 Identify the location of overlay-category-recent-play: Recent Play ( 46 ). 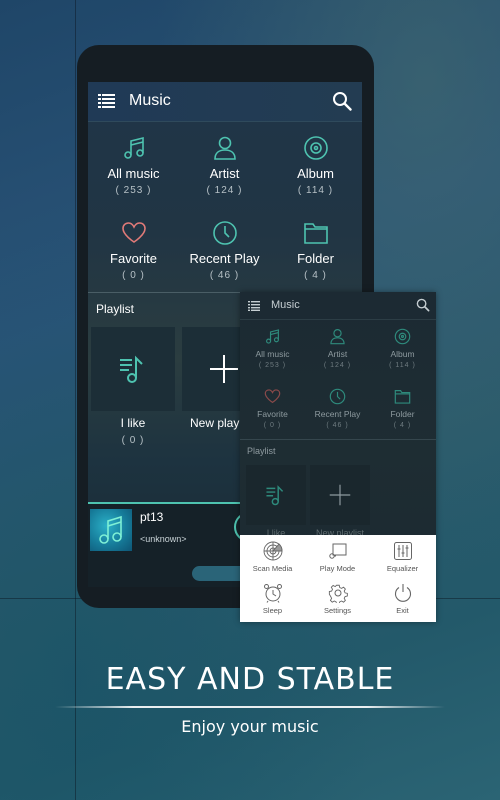
(337, 408).